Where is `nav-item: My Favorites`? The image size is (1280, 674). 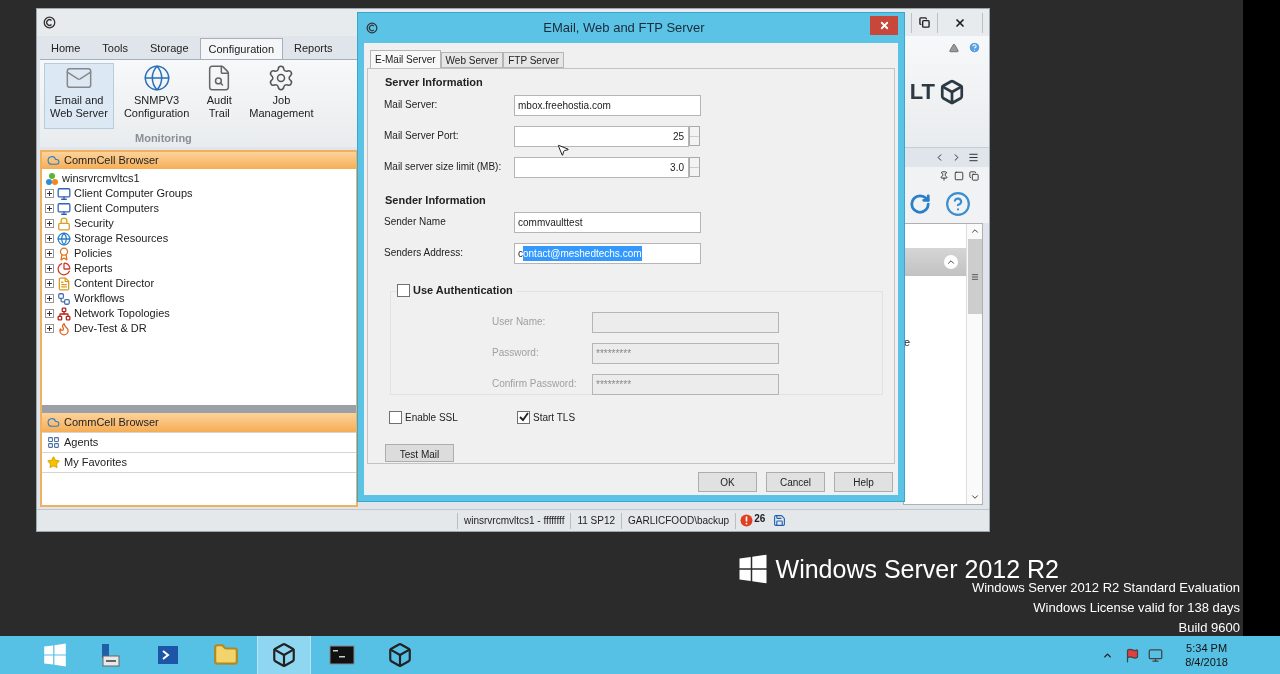 nav-item: My Favorites is located at coordinates (199, 463).